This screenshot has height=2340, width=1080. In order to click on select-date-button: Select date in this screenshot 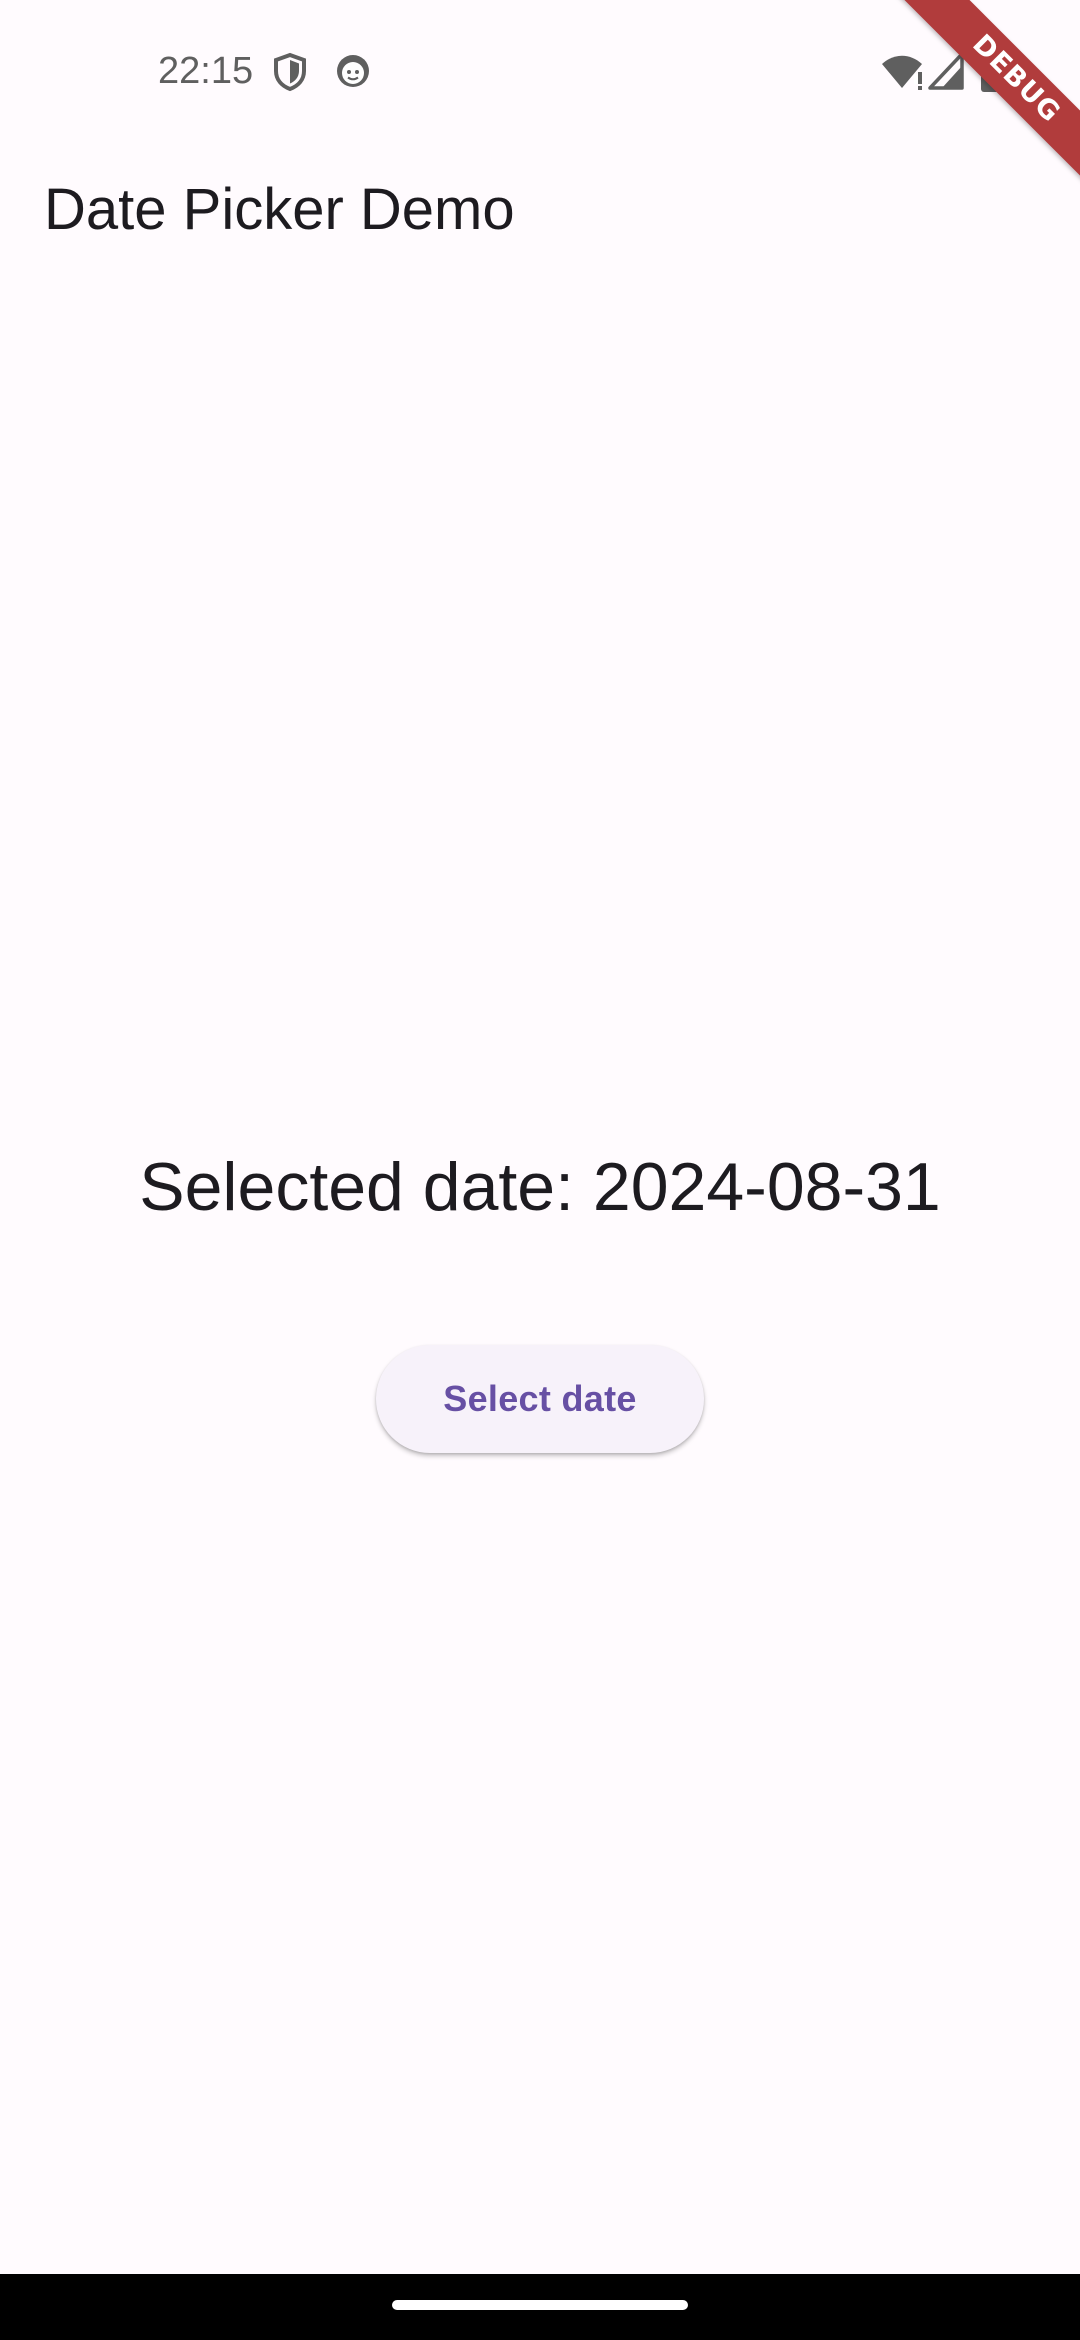, I will do `click(540, 1399)`.